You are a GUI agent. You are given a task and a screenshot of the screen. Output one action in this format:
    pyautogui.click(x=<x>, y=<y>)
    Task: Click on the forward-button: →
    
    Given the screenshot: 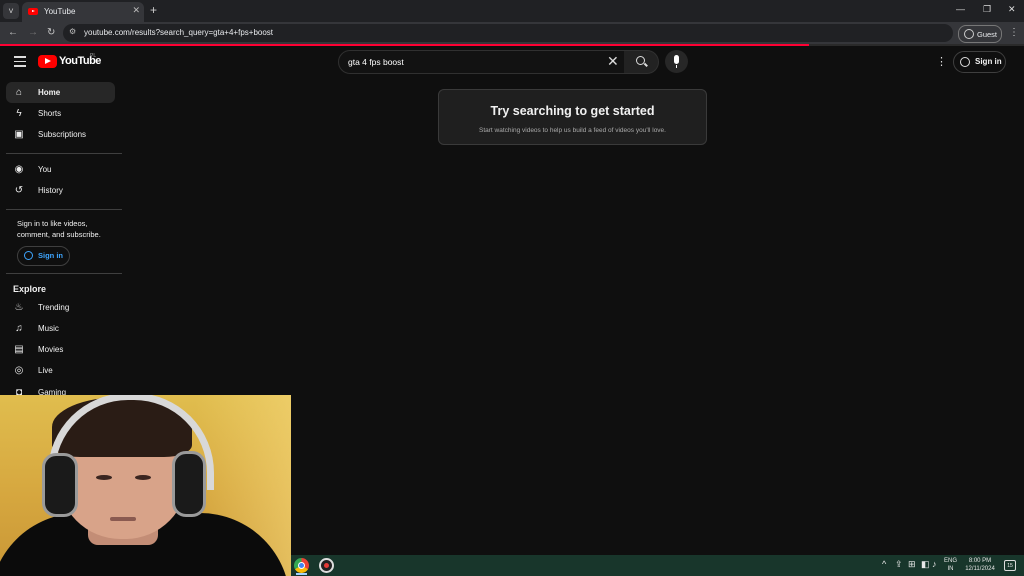 What is the action you would take?
    pyautogui.click(x=33, y=32)
    